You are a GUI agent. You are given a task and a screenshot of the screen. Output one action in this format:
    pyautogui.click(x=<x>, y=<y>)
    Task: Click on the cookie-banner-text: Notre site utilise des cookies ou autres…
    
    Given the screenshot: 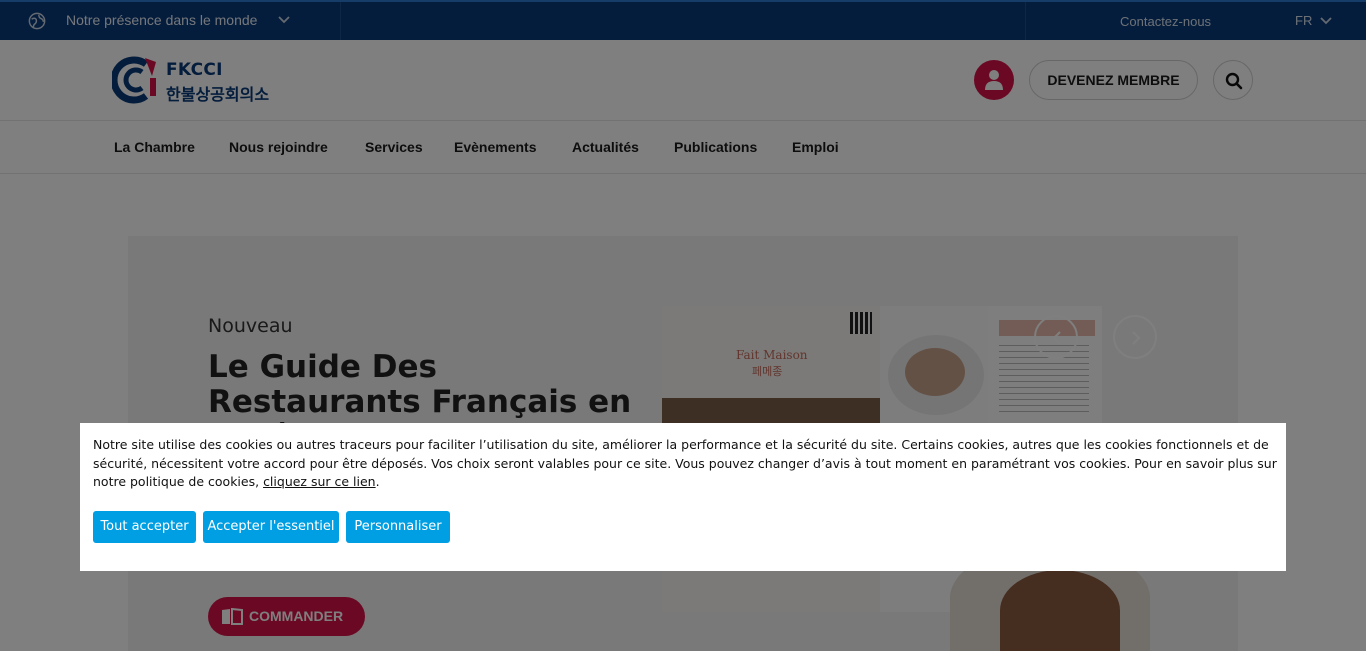 What is the action you would take?
    pyautogui.click(x=685, y=464)
    